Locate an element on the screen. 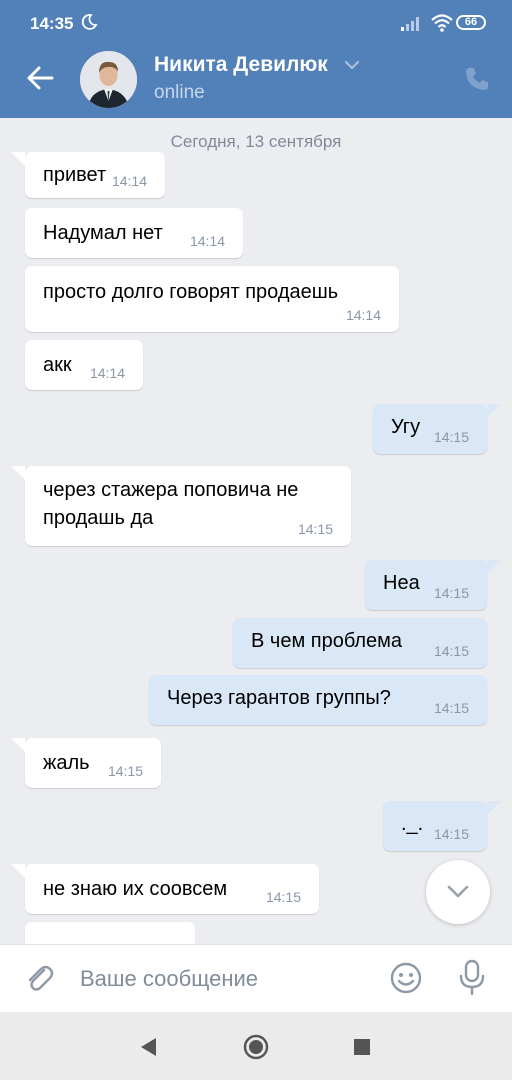  date-separator-label: Сегодня, 13 сентября is located at coordinates (256, 142).